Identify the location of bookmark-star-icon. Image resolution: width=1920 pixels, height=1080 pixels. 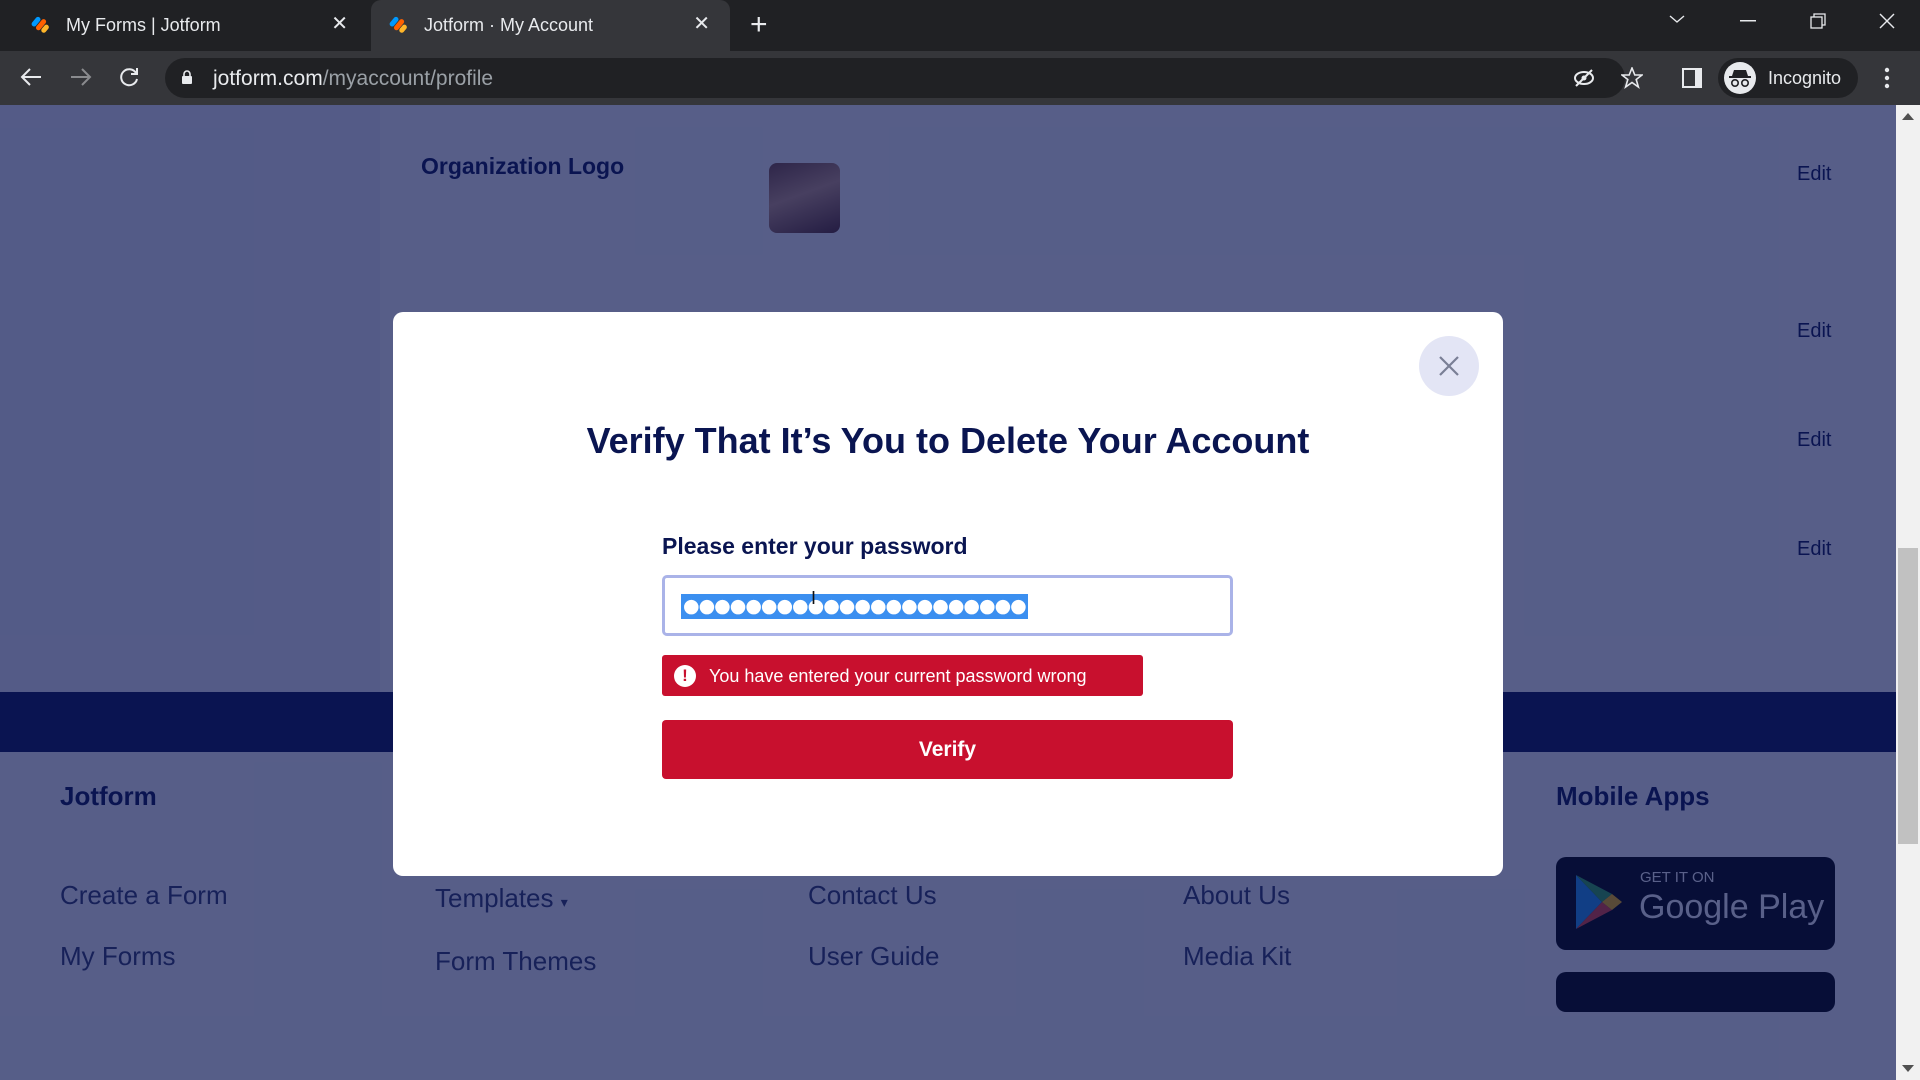
(1632, 78).